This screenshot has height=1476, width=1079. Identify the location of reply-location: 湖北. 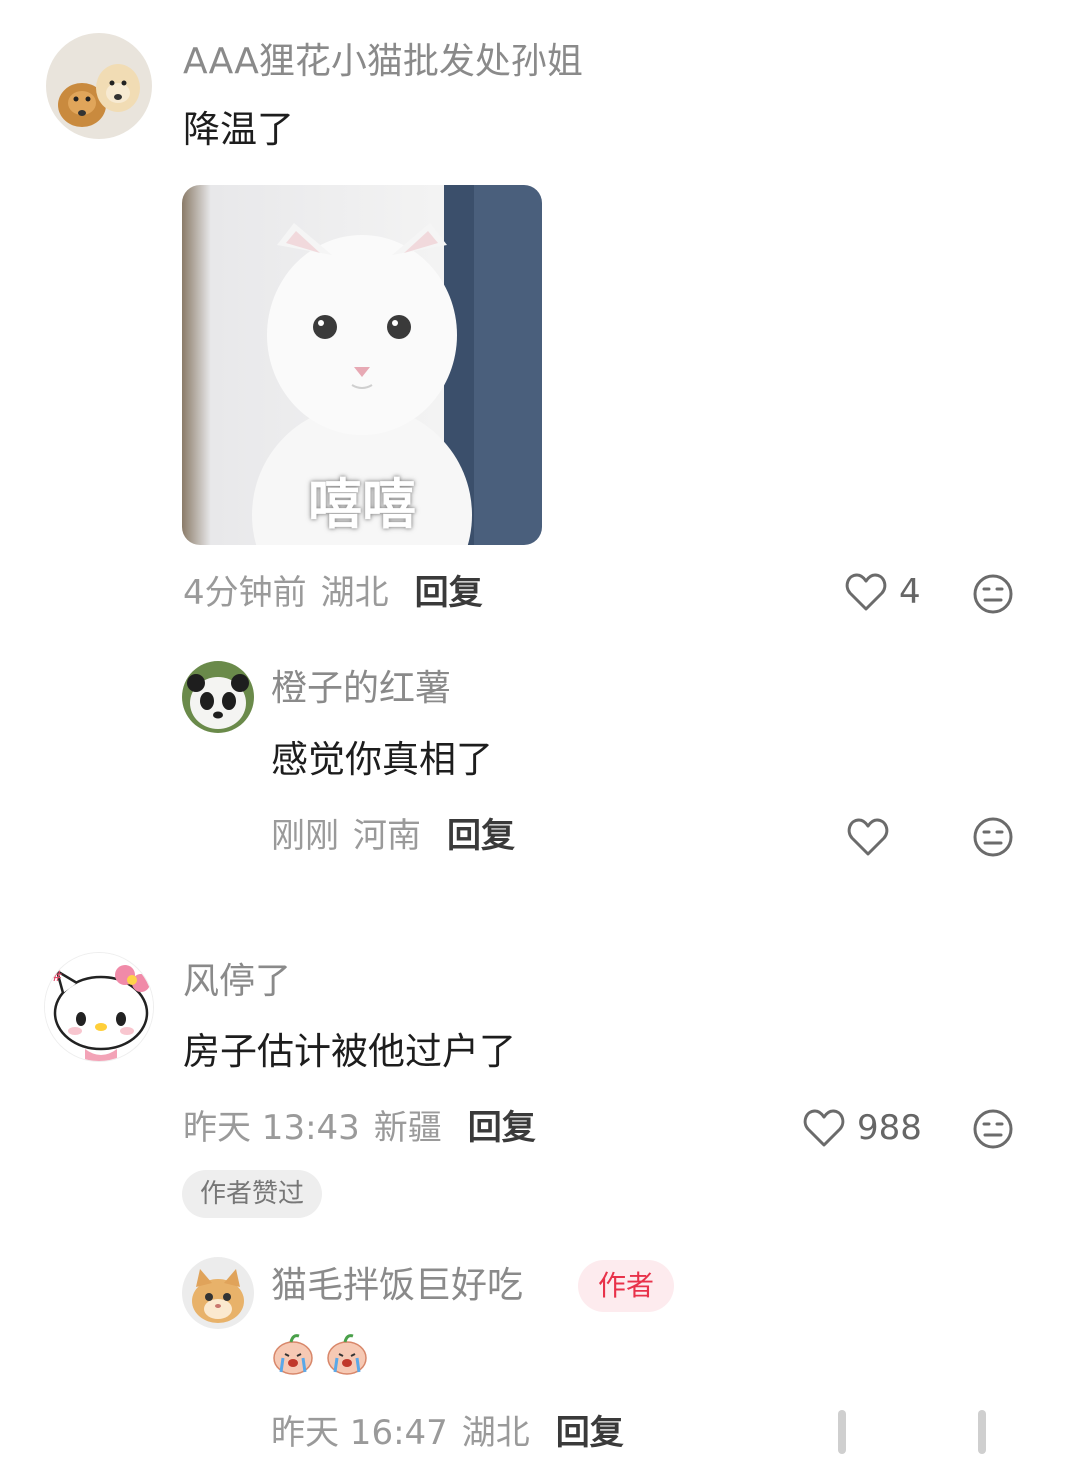
(495, 1433).